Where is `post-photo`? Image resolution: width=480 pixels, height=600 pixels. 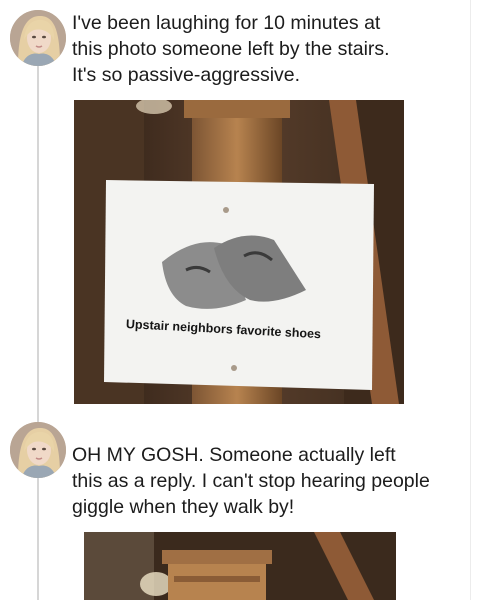
post-photo is located at coordinates (240, 566).